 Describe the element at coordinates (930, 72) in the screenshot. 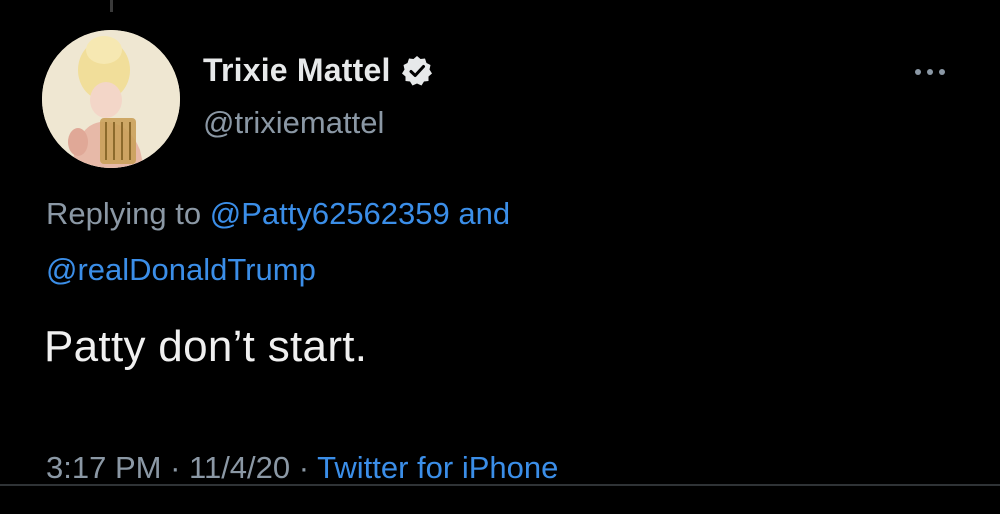

I see `more-options-icon` at that location.